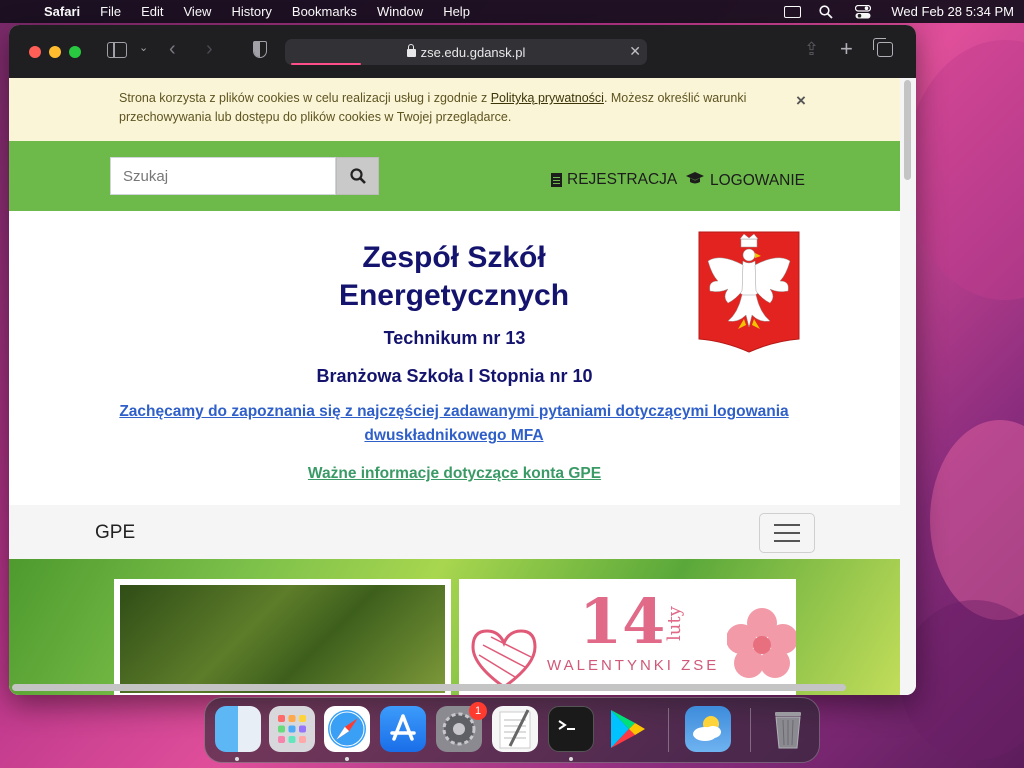  What do you see at coordinates (761, 643) in the screenshot?
I see `flower-icon` at bounding box center [761, 643].